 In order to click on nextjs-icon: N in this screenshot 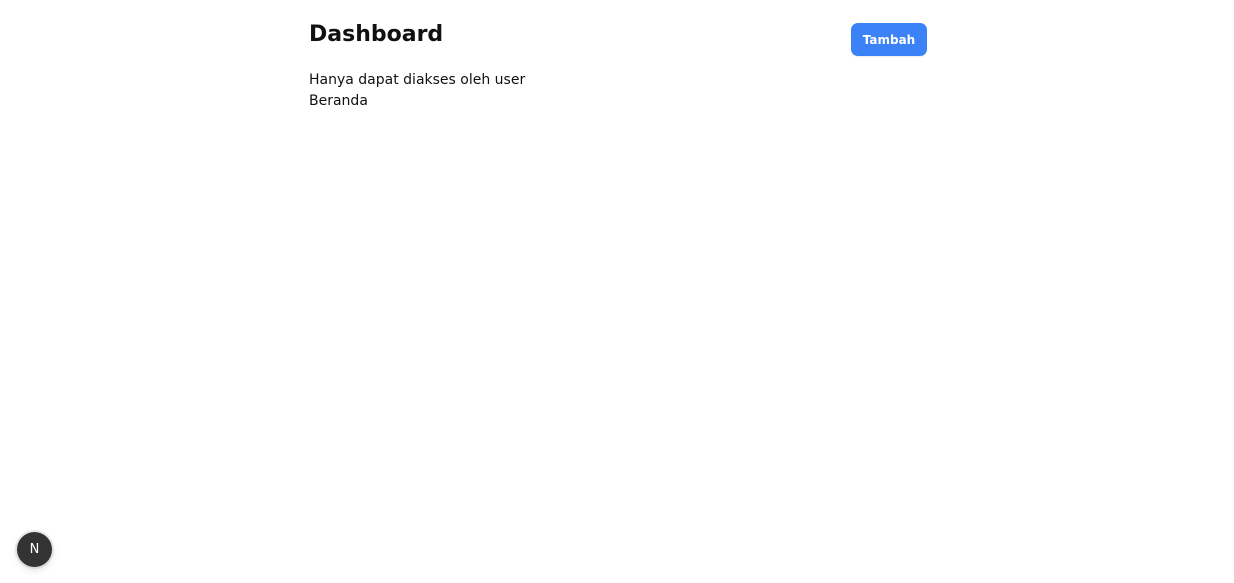, I will do `click(34, 549)`.